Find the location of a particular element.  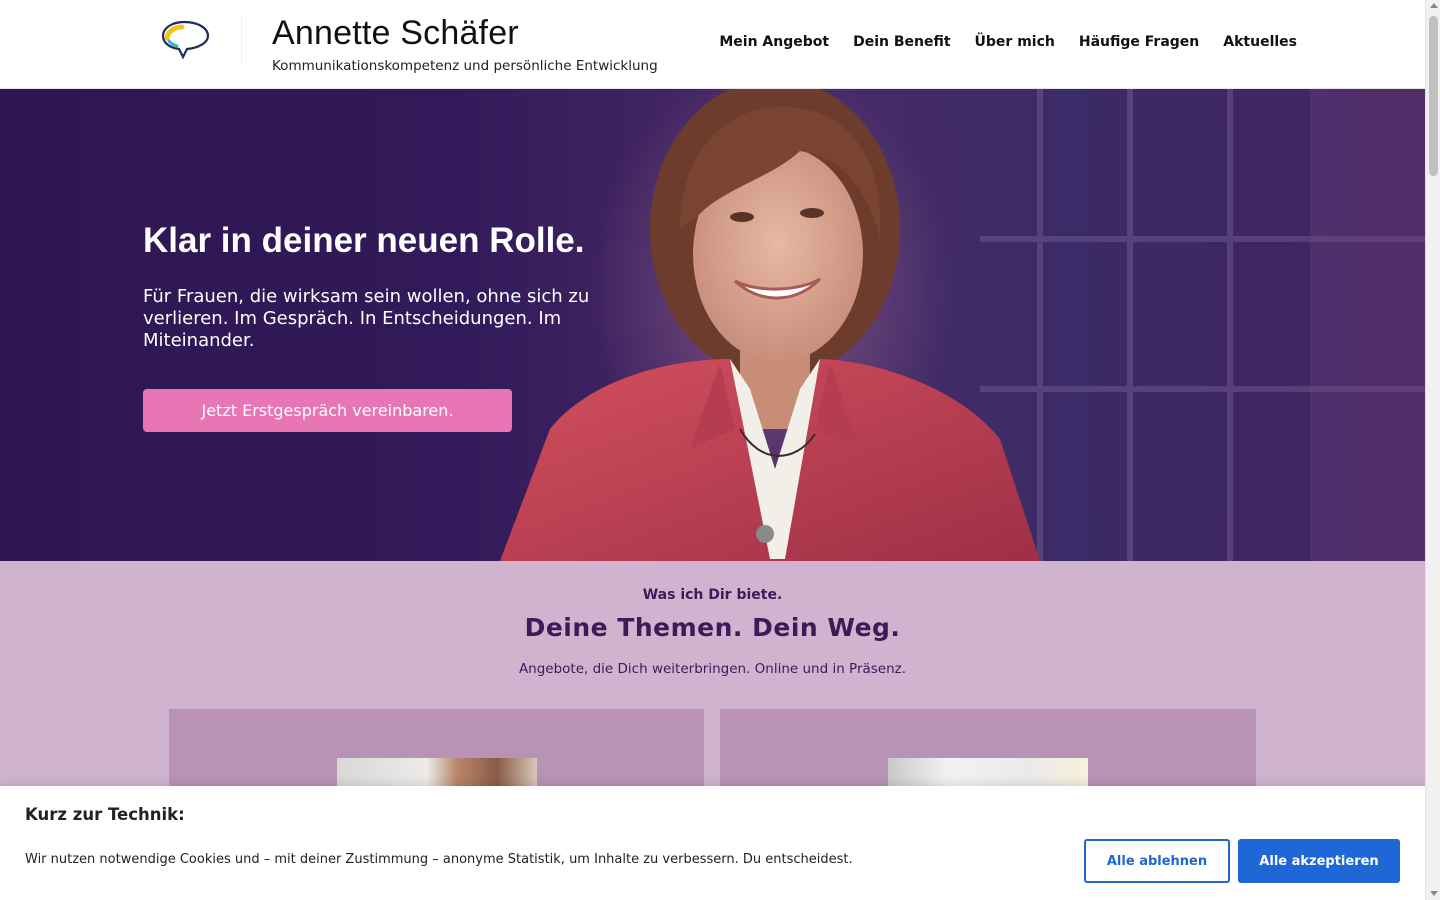

page-scrollbar is located at coordinates (1432, 450).